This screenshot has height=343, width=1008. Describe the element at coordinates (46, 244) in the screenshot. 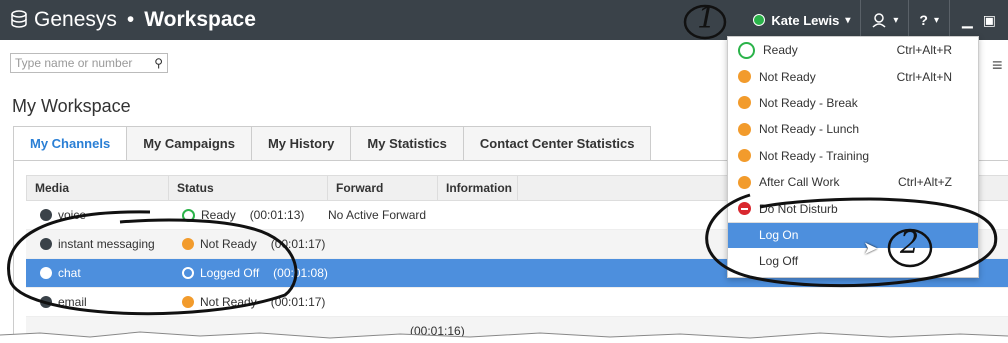

I see `instant-messaging-icon` at that location.